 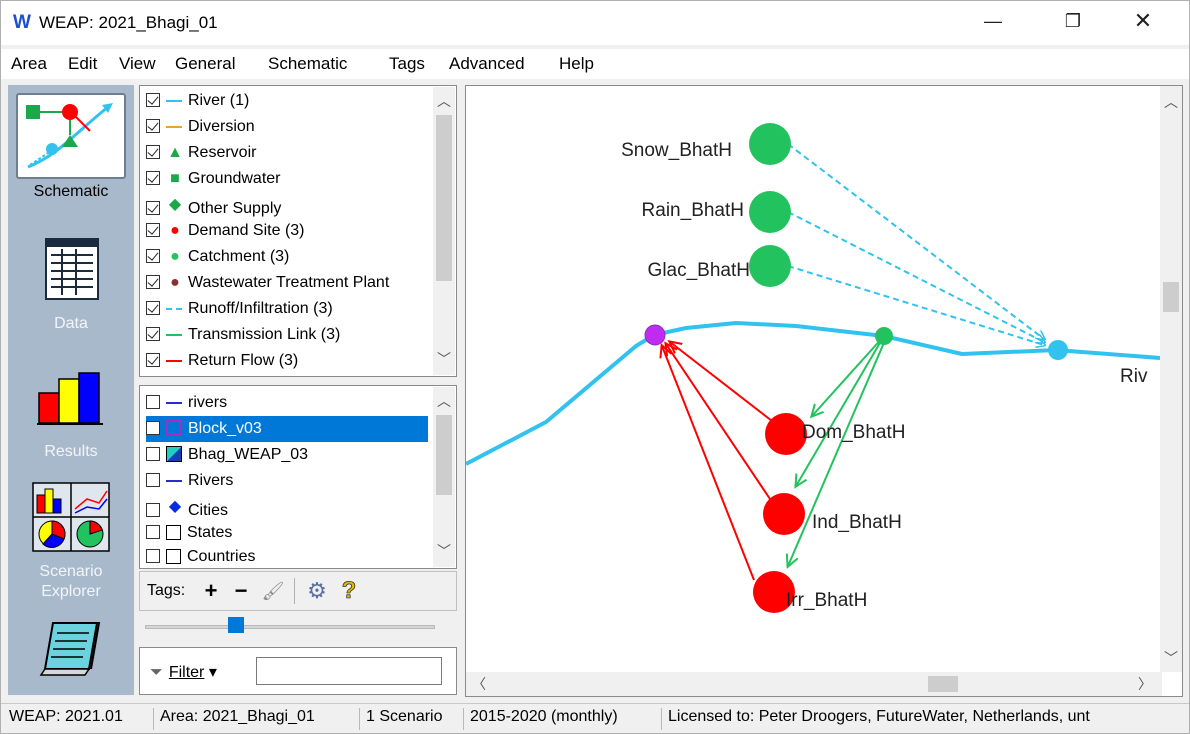 I want to click on filter-input, so click(x=349, y=671).